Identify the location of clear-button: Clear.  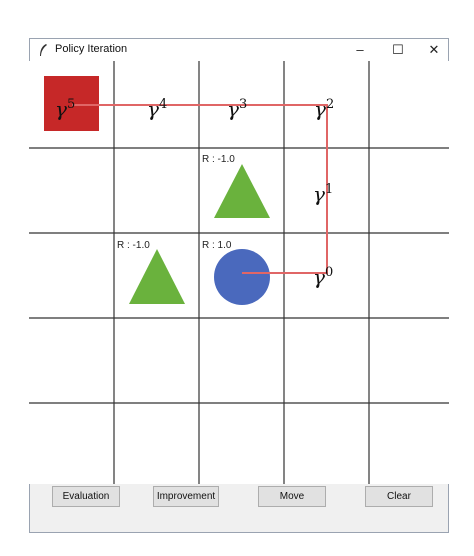
(399, 496).